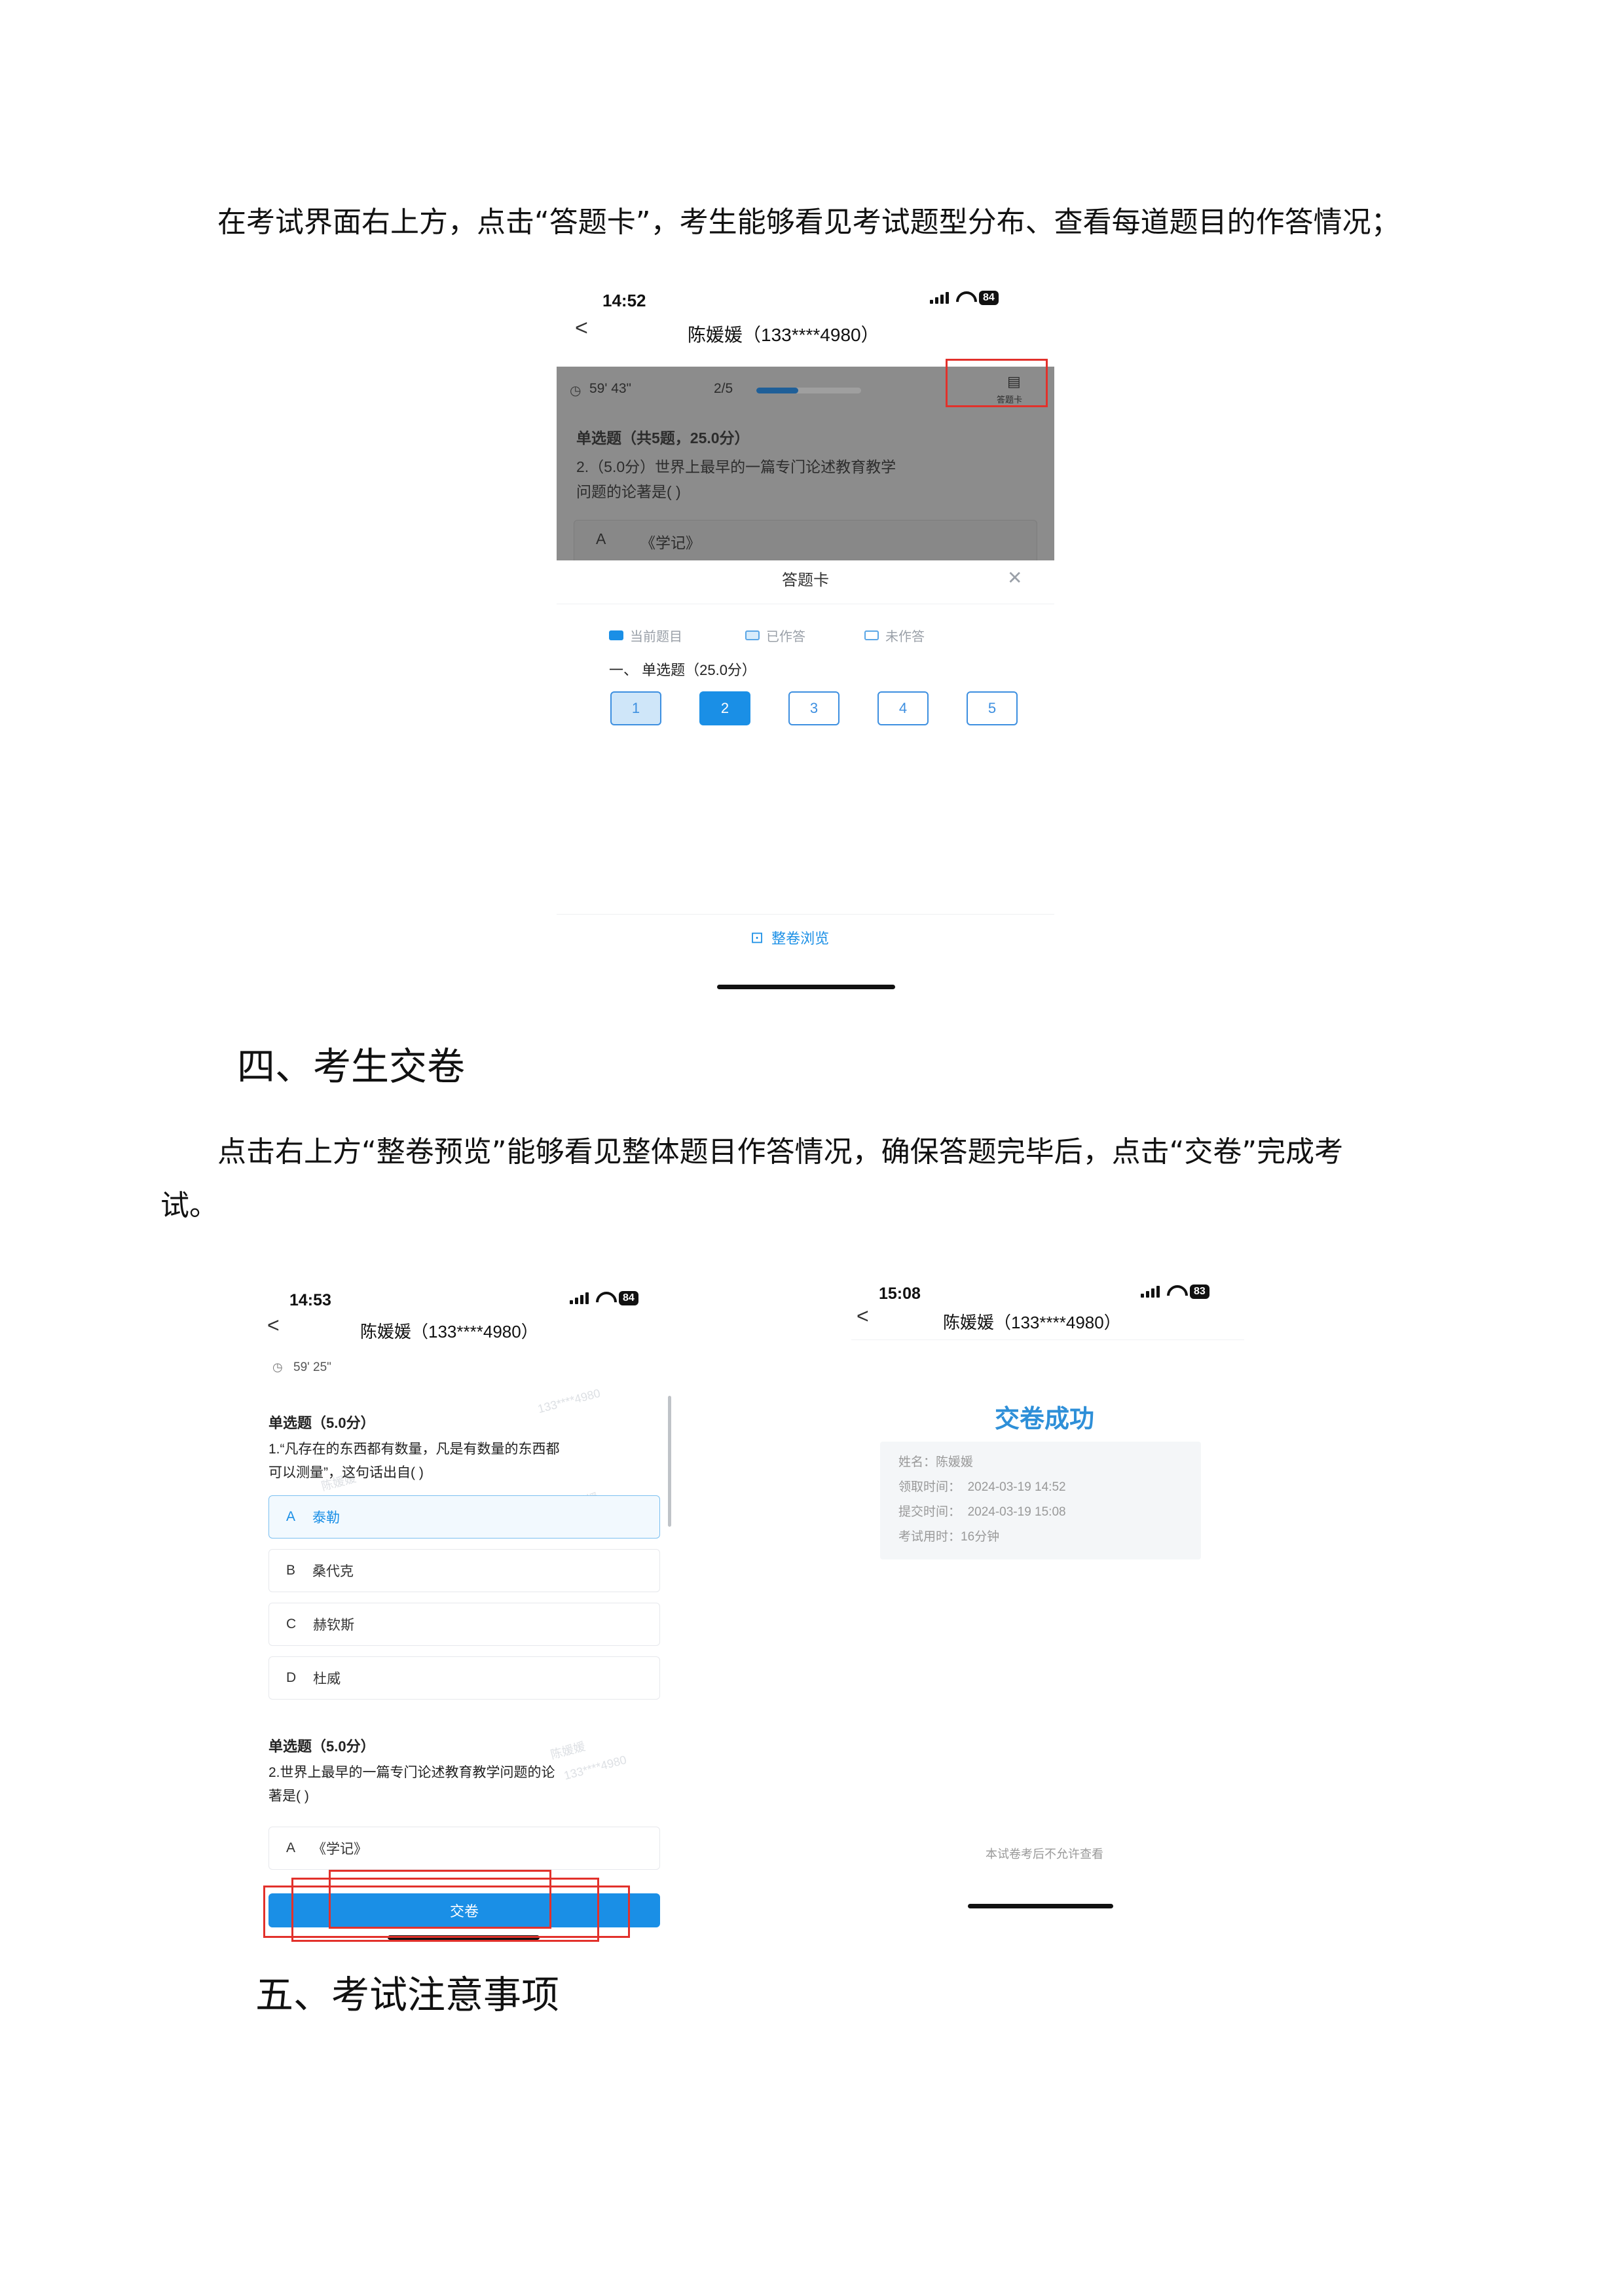  I want to click on question-number-3: 3, so click(814, 708).